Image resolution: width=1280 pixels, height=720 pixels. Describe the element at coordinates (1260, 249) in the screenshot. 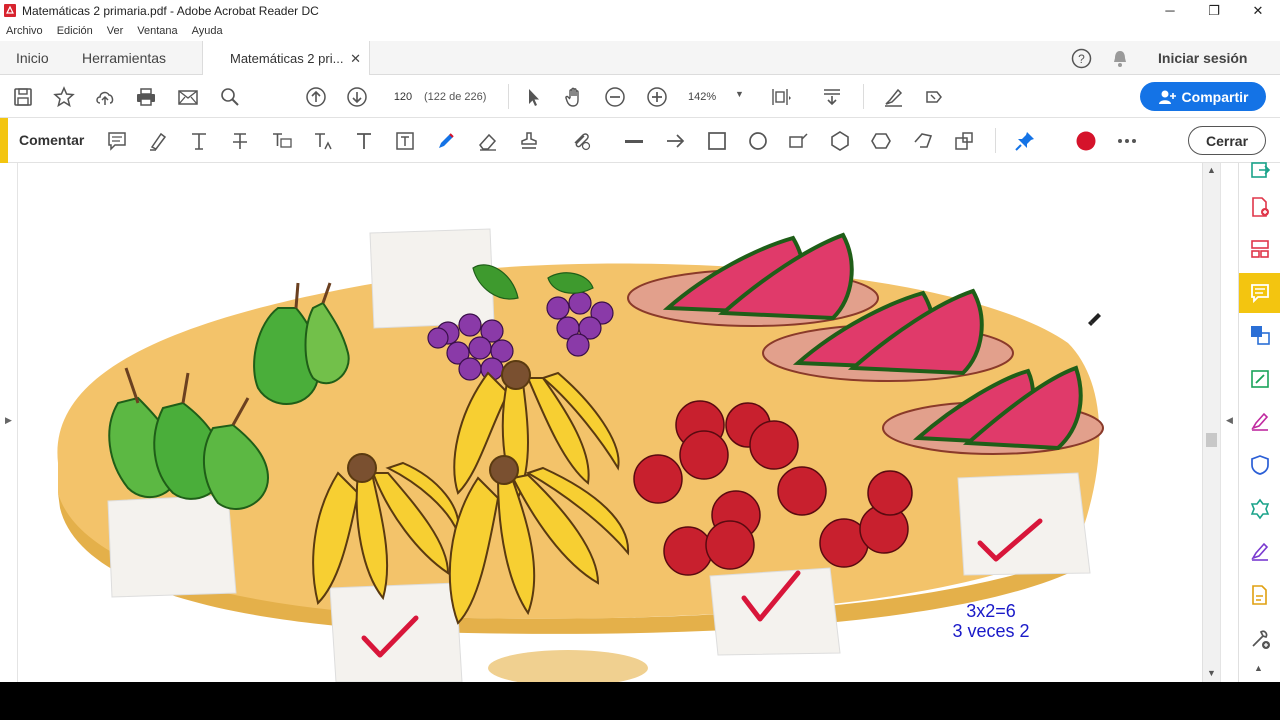

I see `organize-pages-icon` at that location.